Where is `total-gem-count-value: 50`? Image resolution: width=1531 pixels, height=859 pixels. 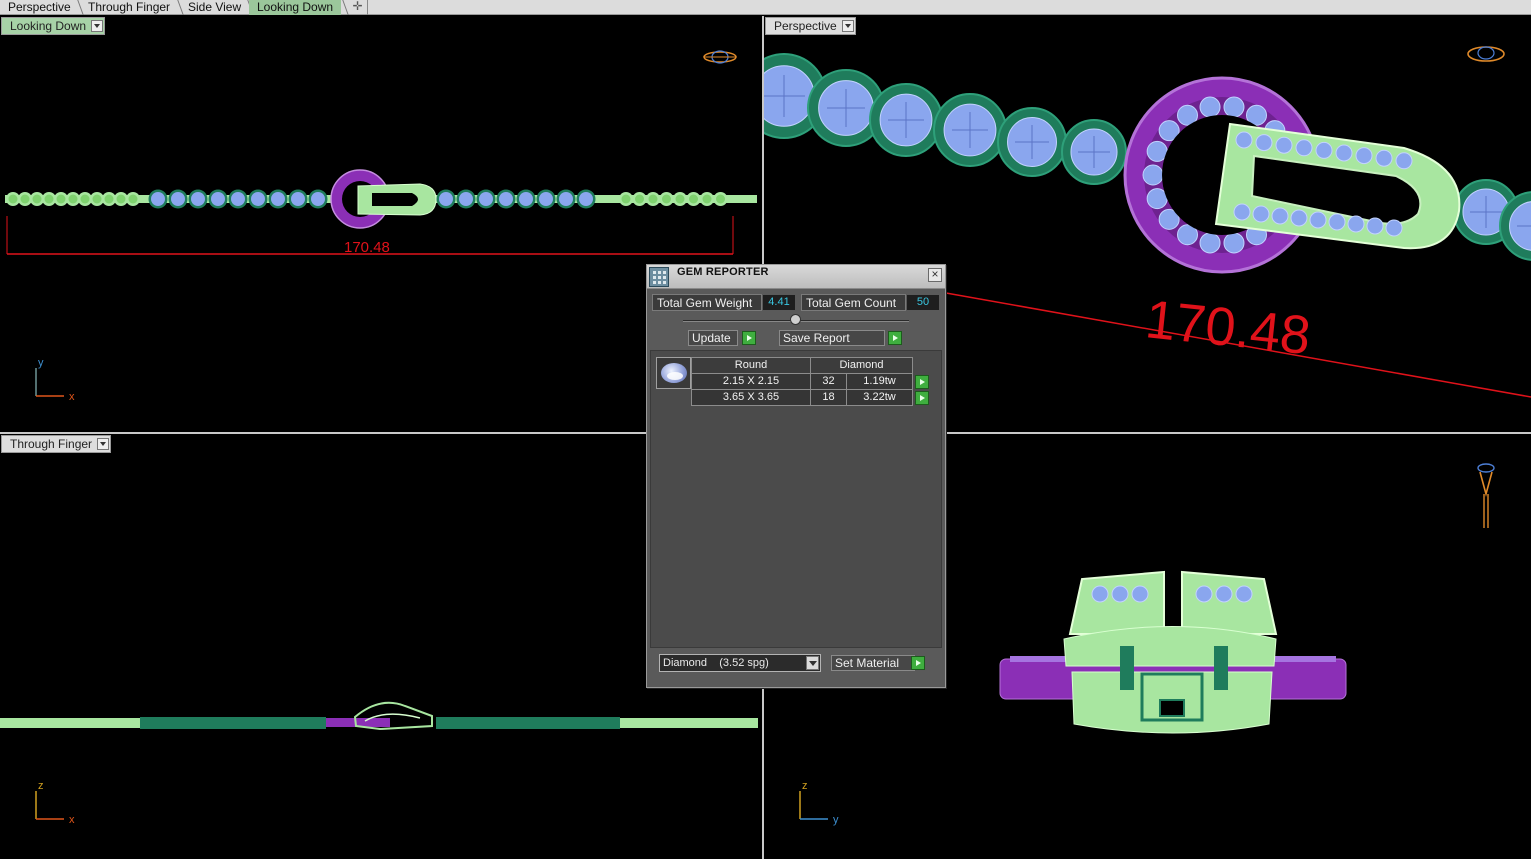
total-gem-count-value: 50 is located at coordinates (923, 302).